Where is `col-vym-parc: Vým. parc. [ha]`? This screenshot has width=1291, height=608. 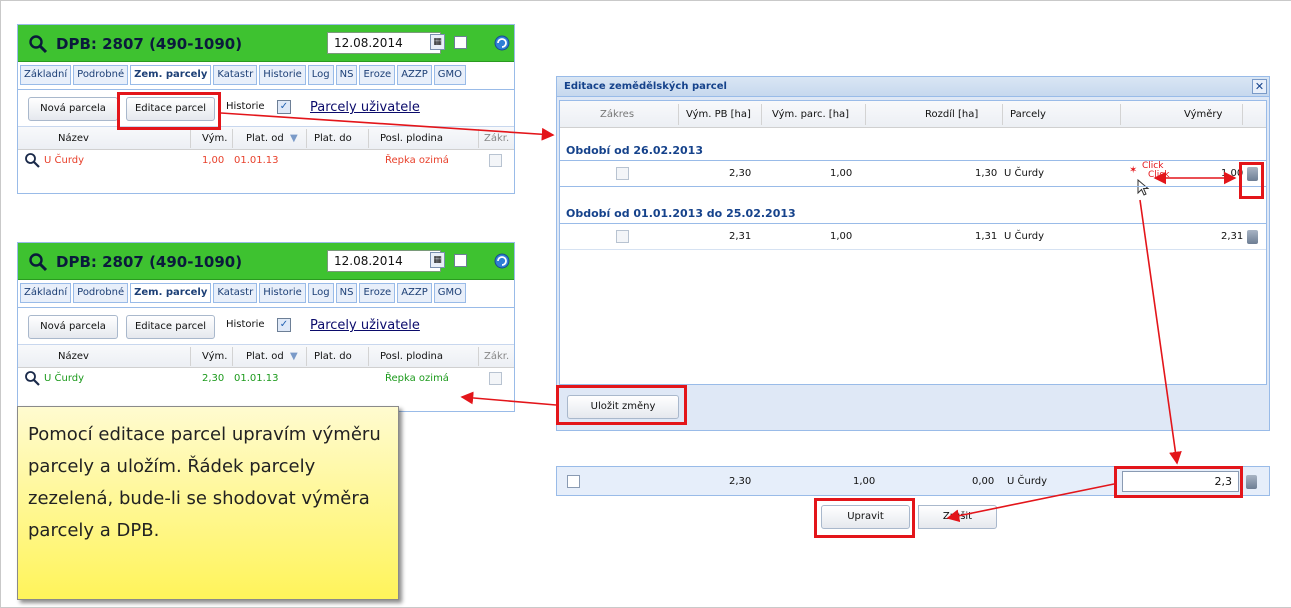 col-vym-parc: Vým. parc. [ha] is located at coordinates (810, 114).